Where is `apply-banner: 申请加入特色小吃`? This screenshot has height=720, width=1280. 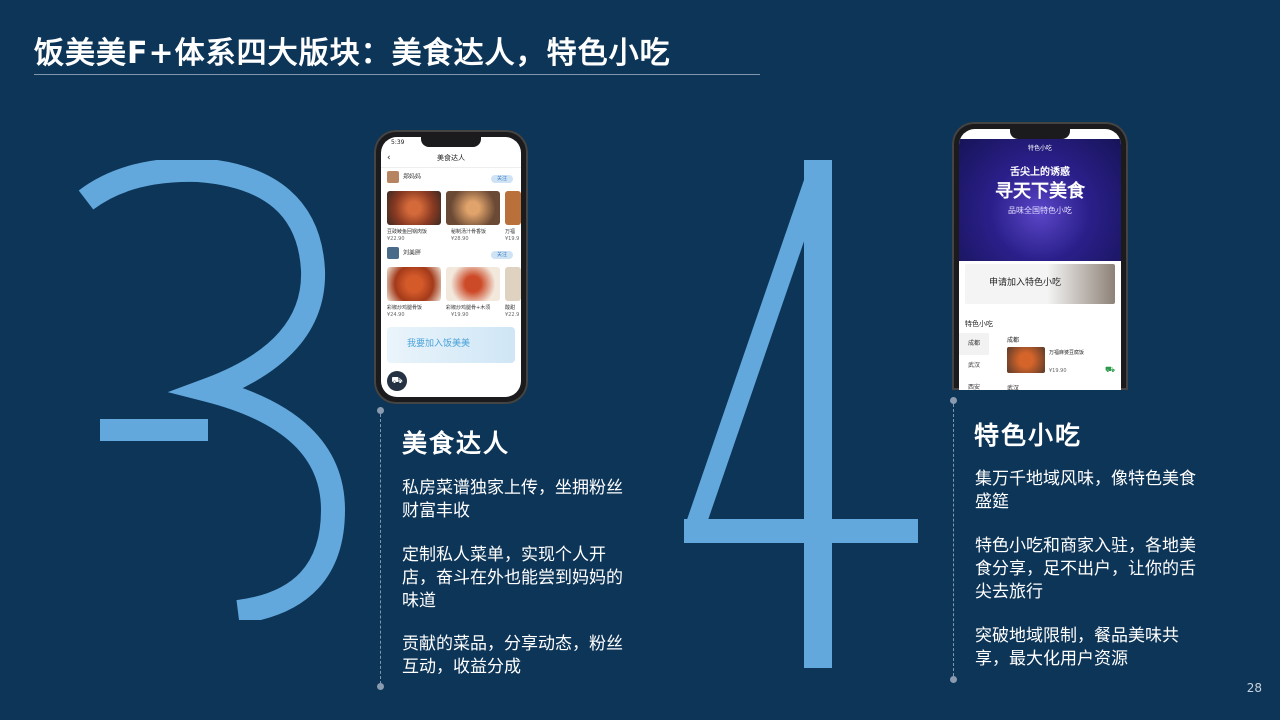
apply-banner: 申请加入特色小吃 is located at coordinates (1040, 284).